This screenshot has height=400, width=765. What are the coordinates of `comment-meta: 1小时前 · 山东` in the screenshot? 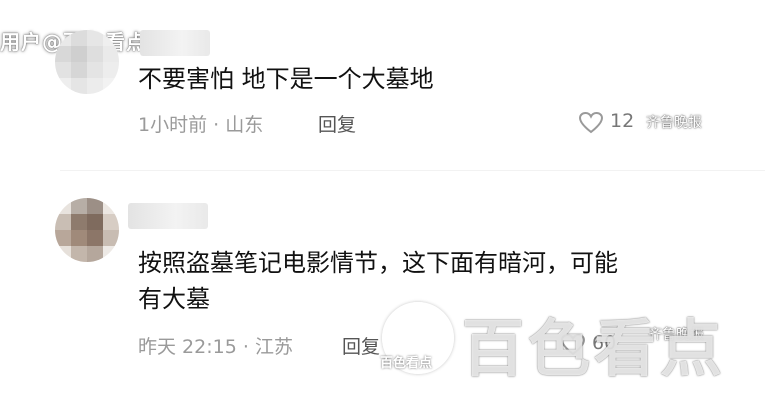 It's located at (200, 123).